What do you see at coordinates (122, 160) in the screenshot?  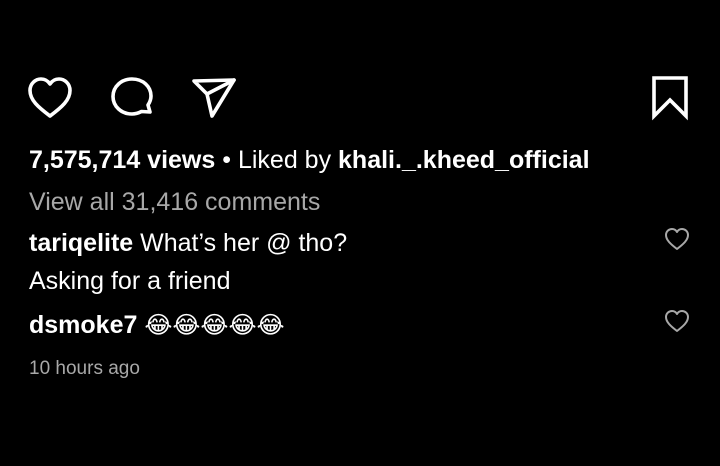 I see `view-count: 7,575,714 views` at bounding box center [122, 160].